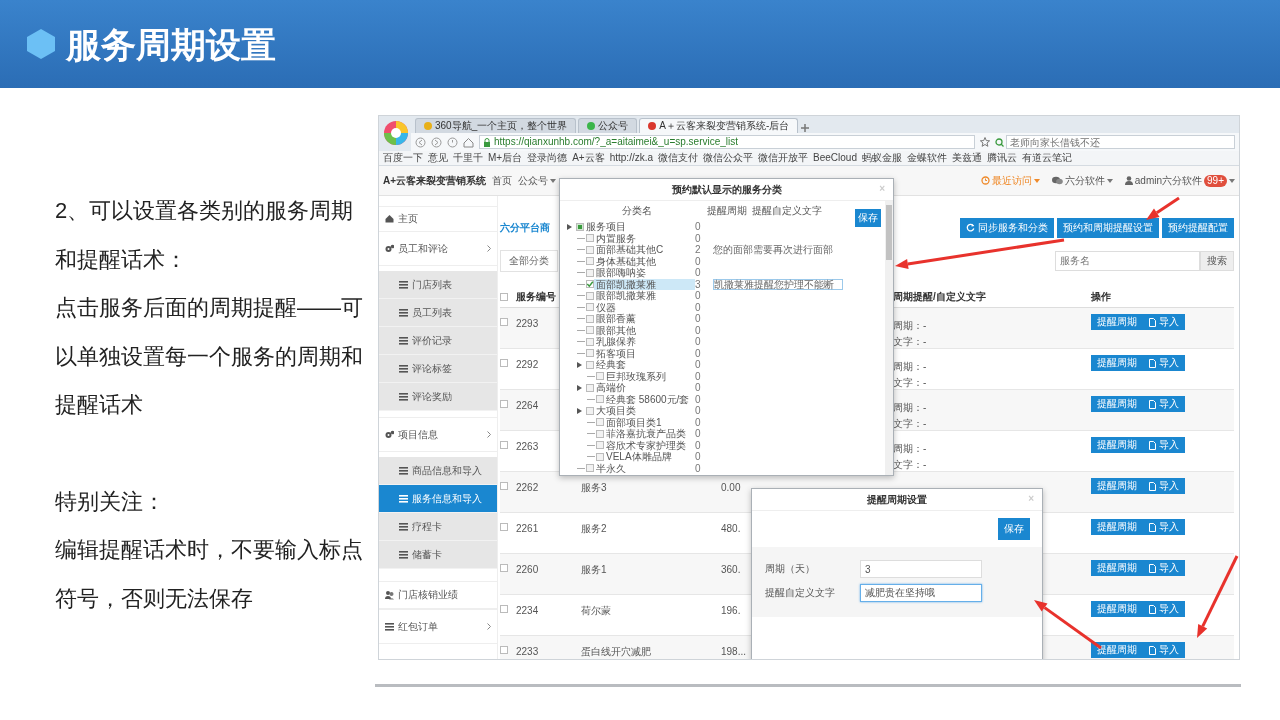 The width and height of the screenshot is (1280, 720). Describe the element at coordinates (1179, 180) in the screenshot. I see `user-menu: admin六分软件 99+` at that location.